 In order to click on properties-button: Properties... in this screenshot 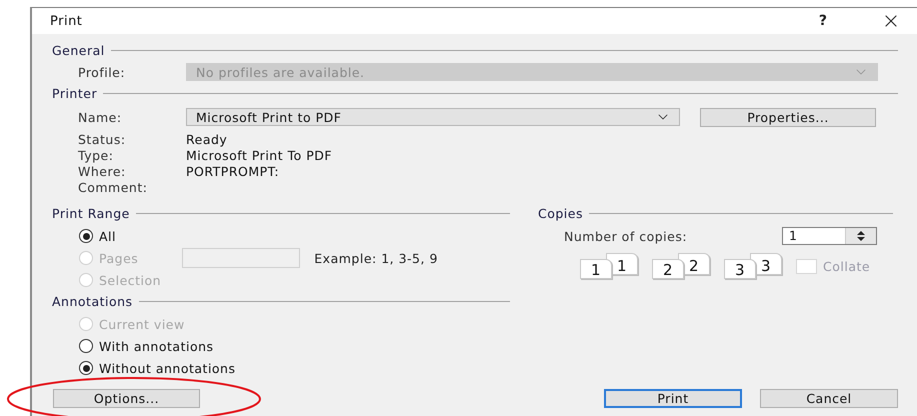, I will do `click(788, 117)`.